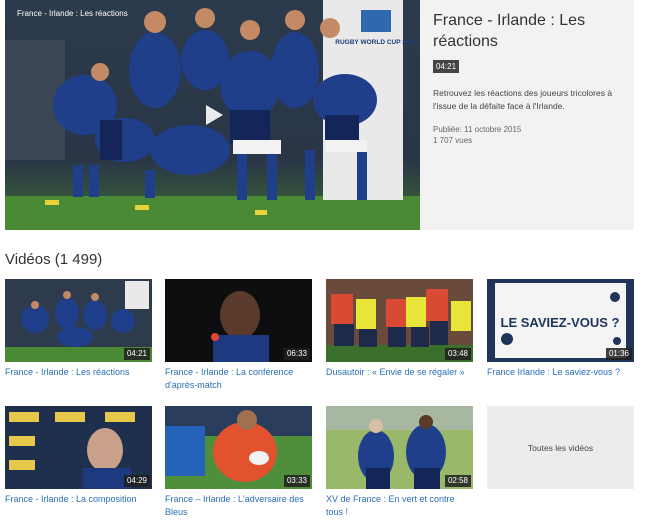 The width and height of the screenshot is (650, 520). What do you see at coordinates (399, 447) in the screenshot?
I see `video-thumbnail: 02:58` at bounding box center [399, 447].